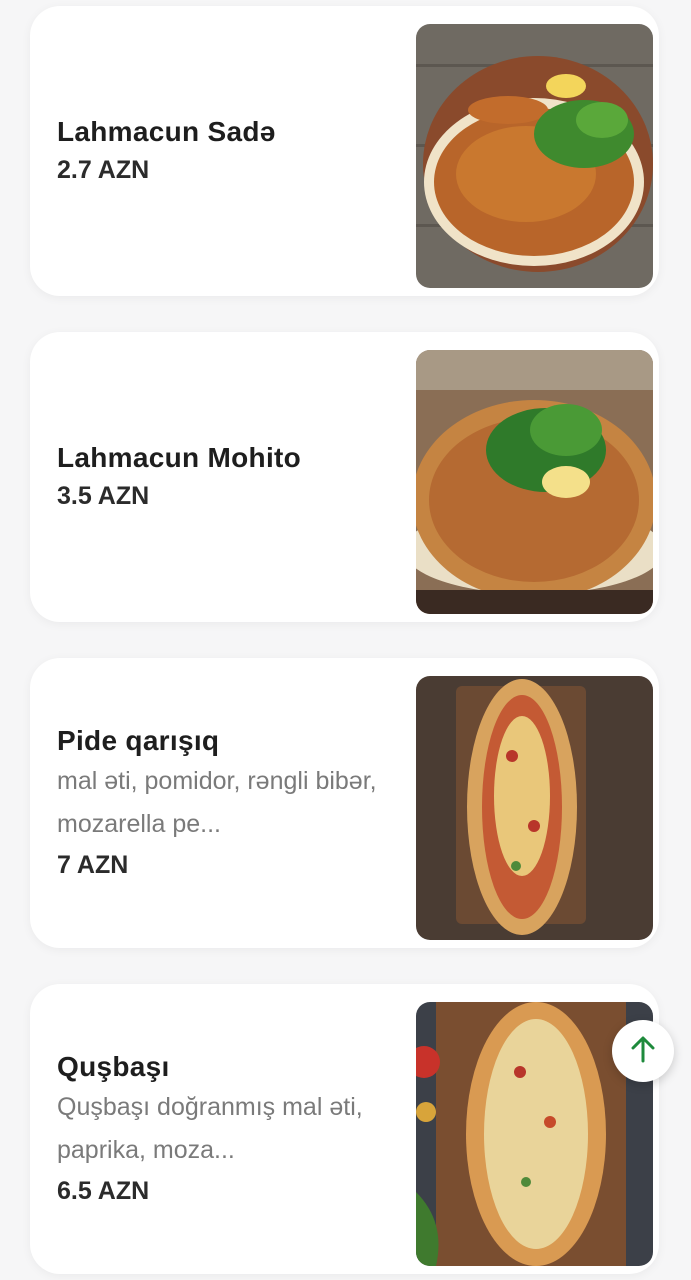 The image size is (691, 1280). Describe the element at coordinates (103, 170) in the screenshot. I see `menu-item-price: 2.7 AZN` at that location.